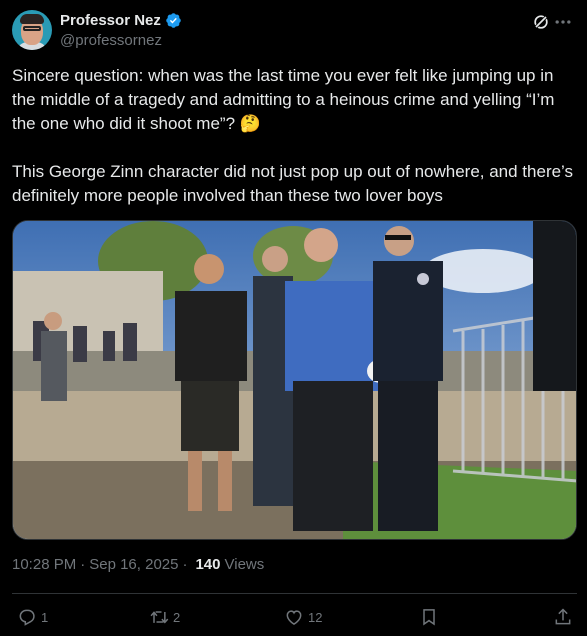 This screenshot has height=636, width=587. I want to click on avatar, so click(32, 30).